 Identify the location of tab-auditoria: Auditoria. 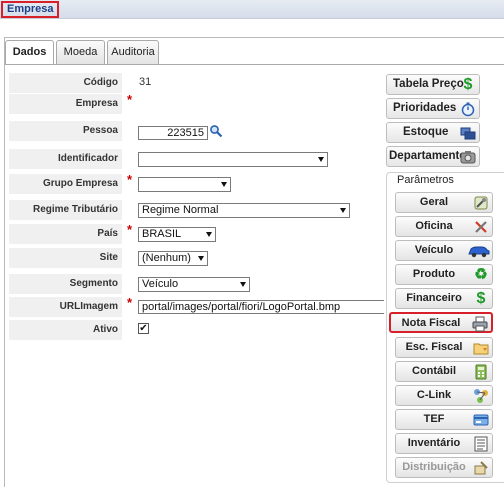
(133, 52).